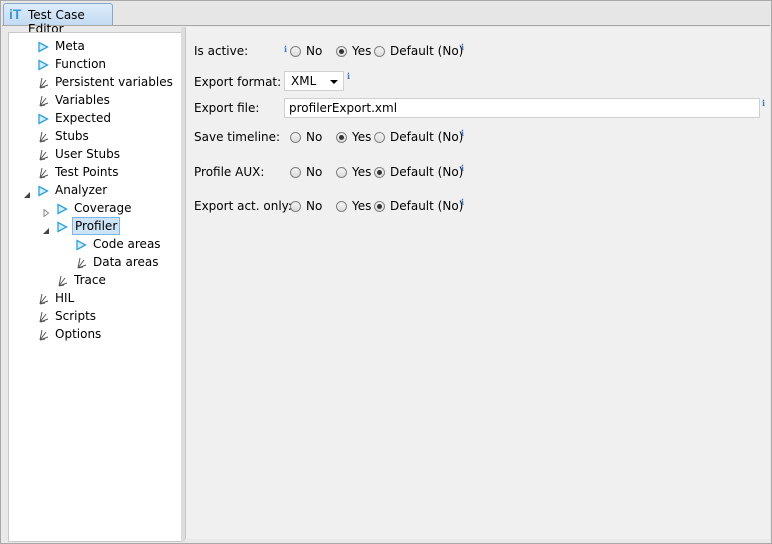 This screenshot has width=772, height=544. I want to click on tree-item-user-stubs: User Stubs, so click(93, 154).